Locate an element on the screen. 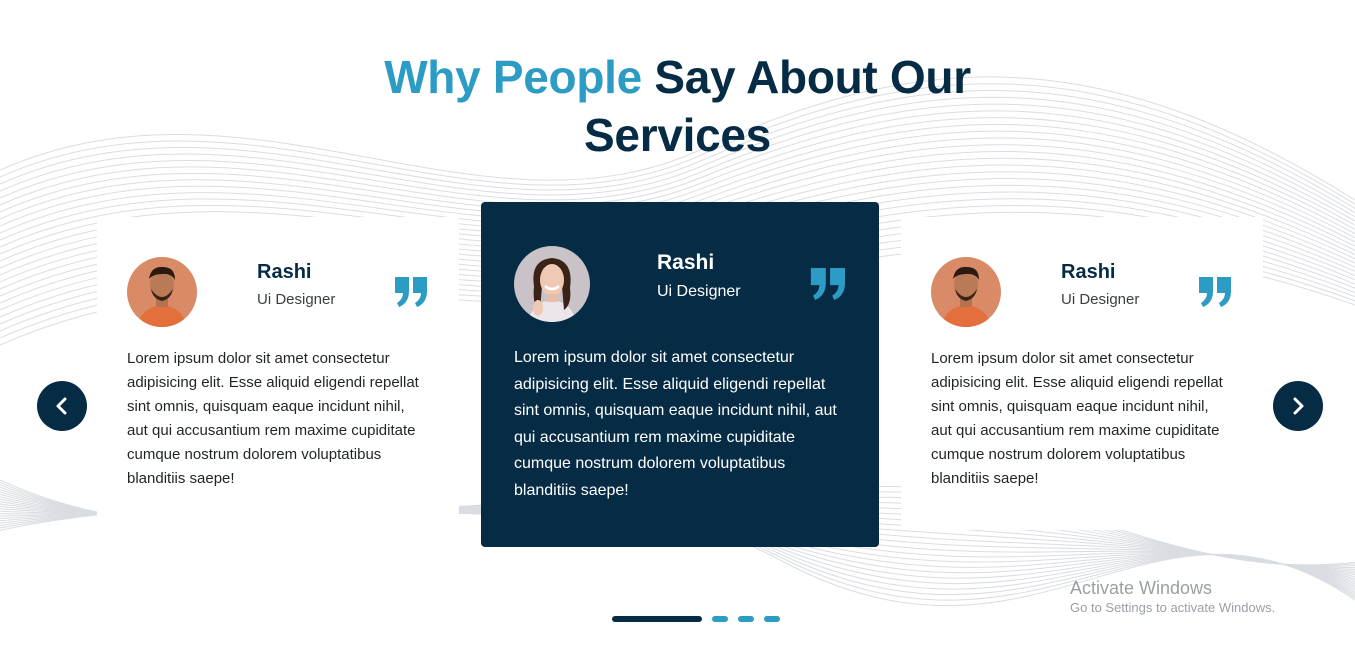  chevron-left-icon is located at coordinates (61, 406).